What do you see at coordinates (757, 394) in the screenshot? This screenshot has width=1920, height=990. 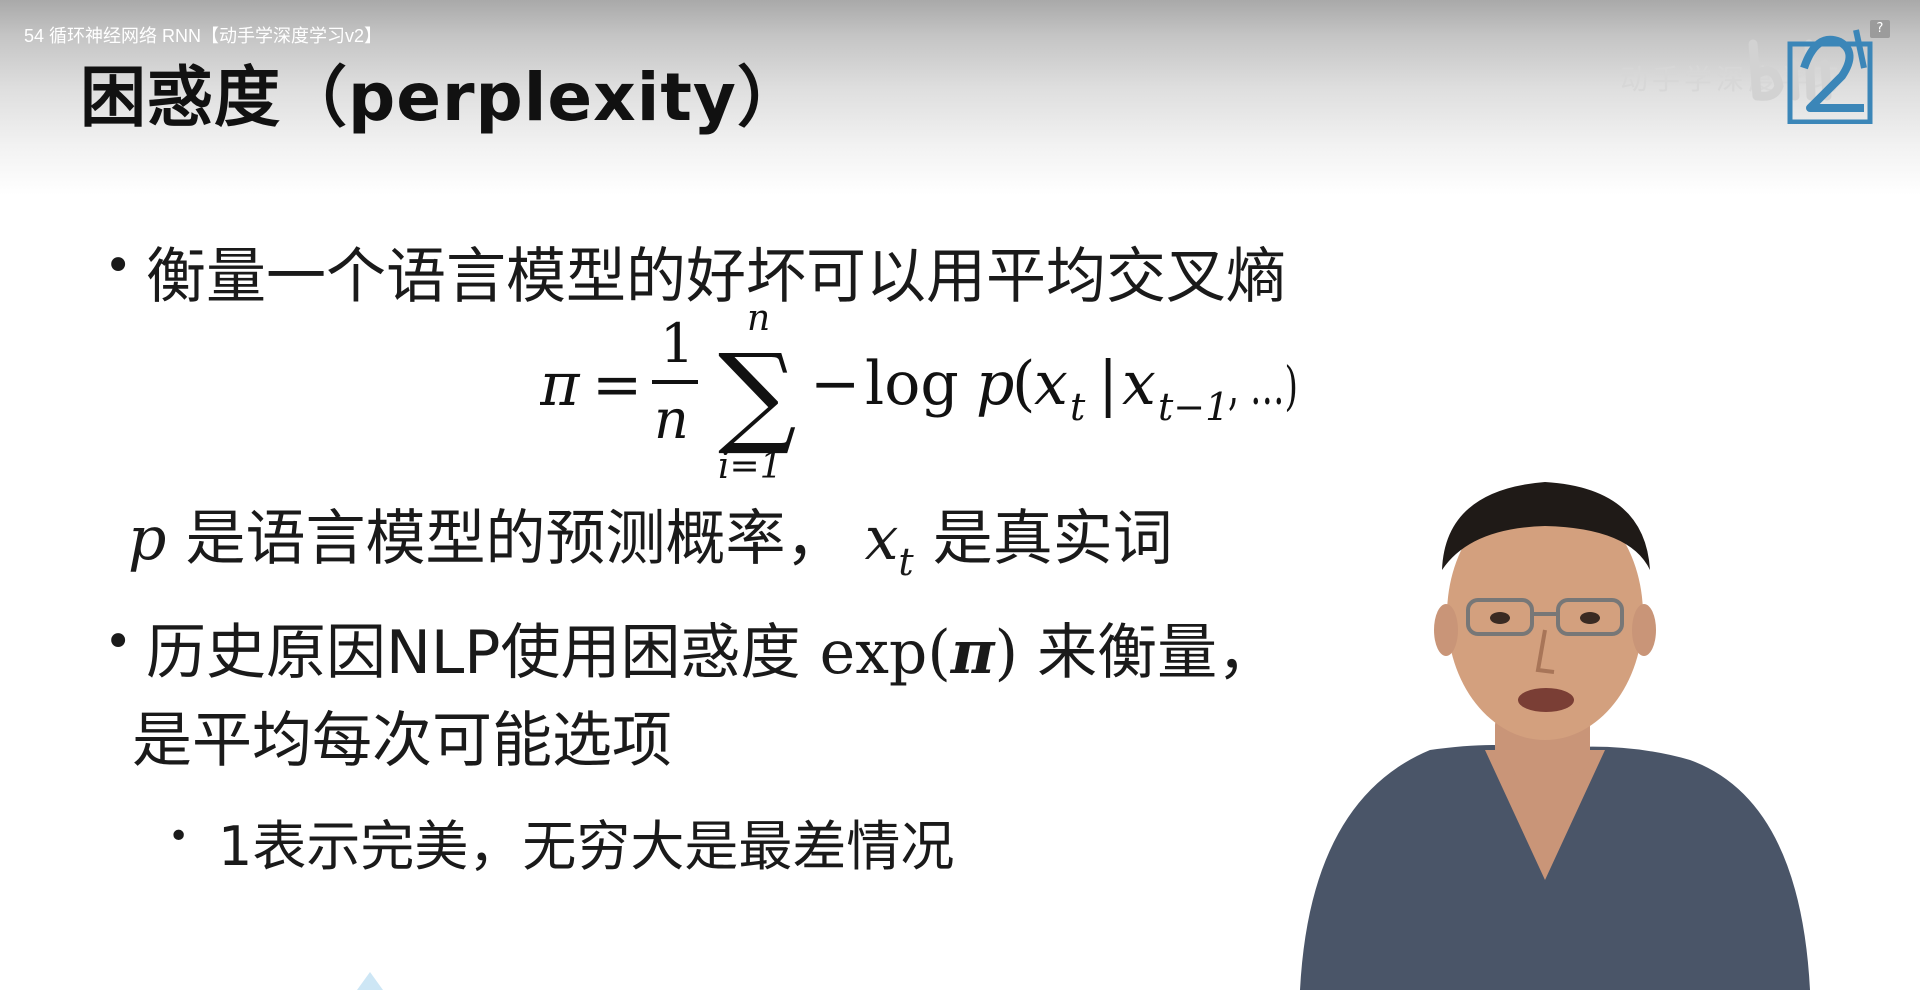 I see `formula-sum-symbol: ∑` at bounding box center [757, 394].